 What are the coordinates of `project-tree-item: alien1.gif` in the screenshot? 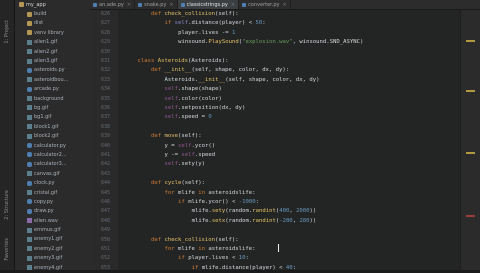 It's located at (52, 42).